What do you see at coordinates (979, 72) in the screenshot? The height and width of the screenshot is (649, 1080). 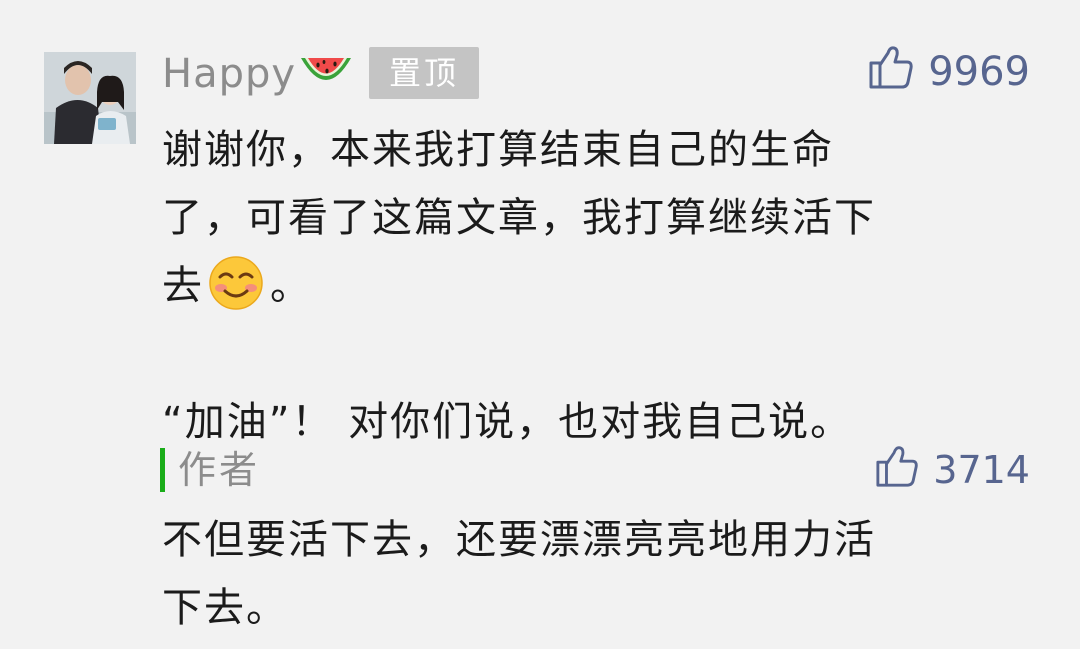 I see `comment-like-count: 9969` at bounding box center [979, 72].